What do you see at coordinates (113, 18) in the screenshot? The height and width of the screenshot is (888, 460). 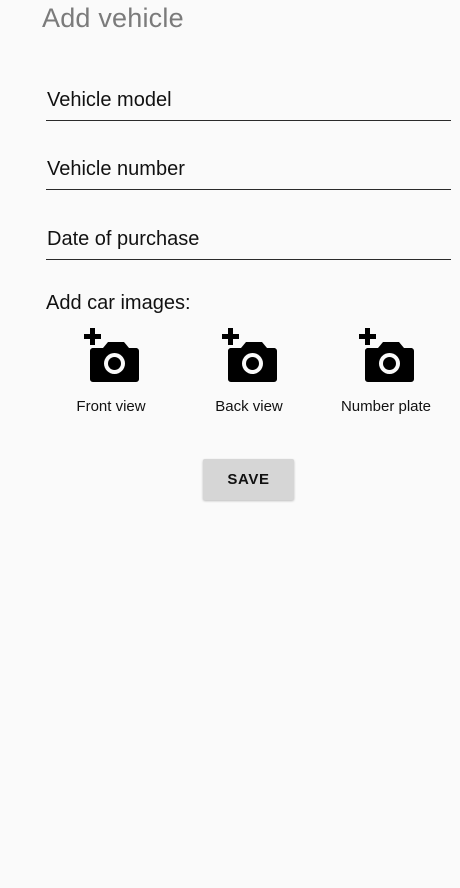 I see `page-title: Add vehicle` at bounding box center [113, 18].